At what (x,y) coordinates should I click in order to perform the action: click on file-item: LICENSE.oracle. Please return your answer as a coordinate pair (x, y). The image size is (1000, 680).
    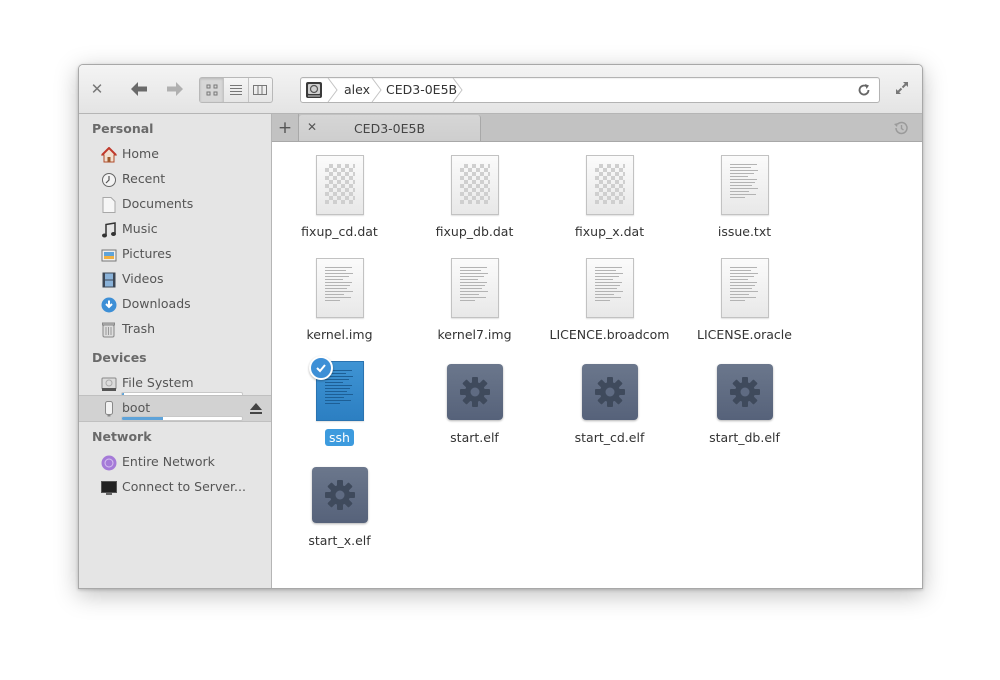
    Looking at the image, I should click on (744, 296).